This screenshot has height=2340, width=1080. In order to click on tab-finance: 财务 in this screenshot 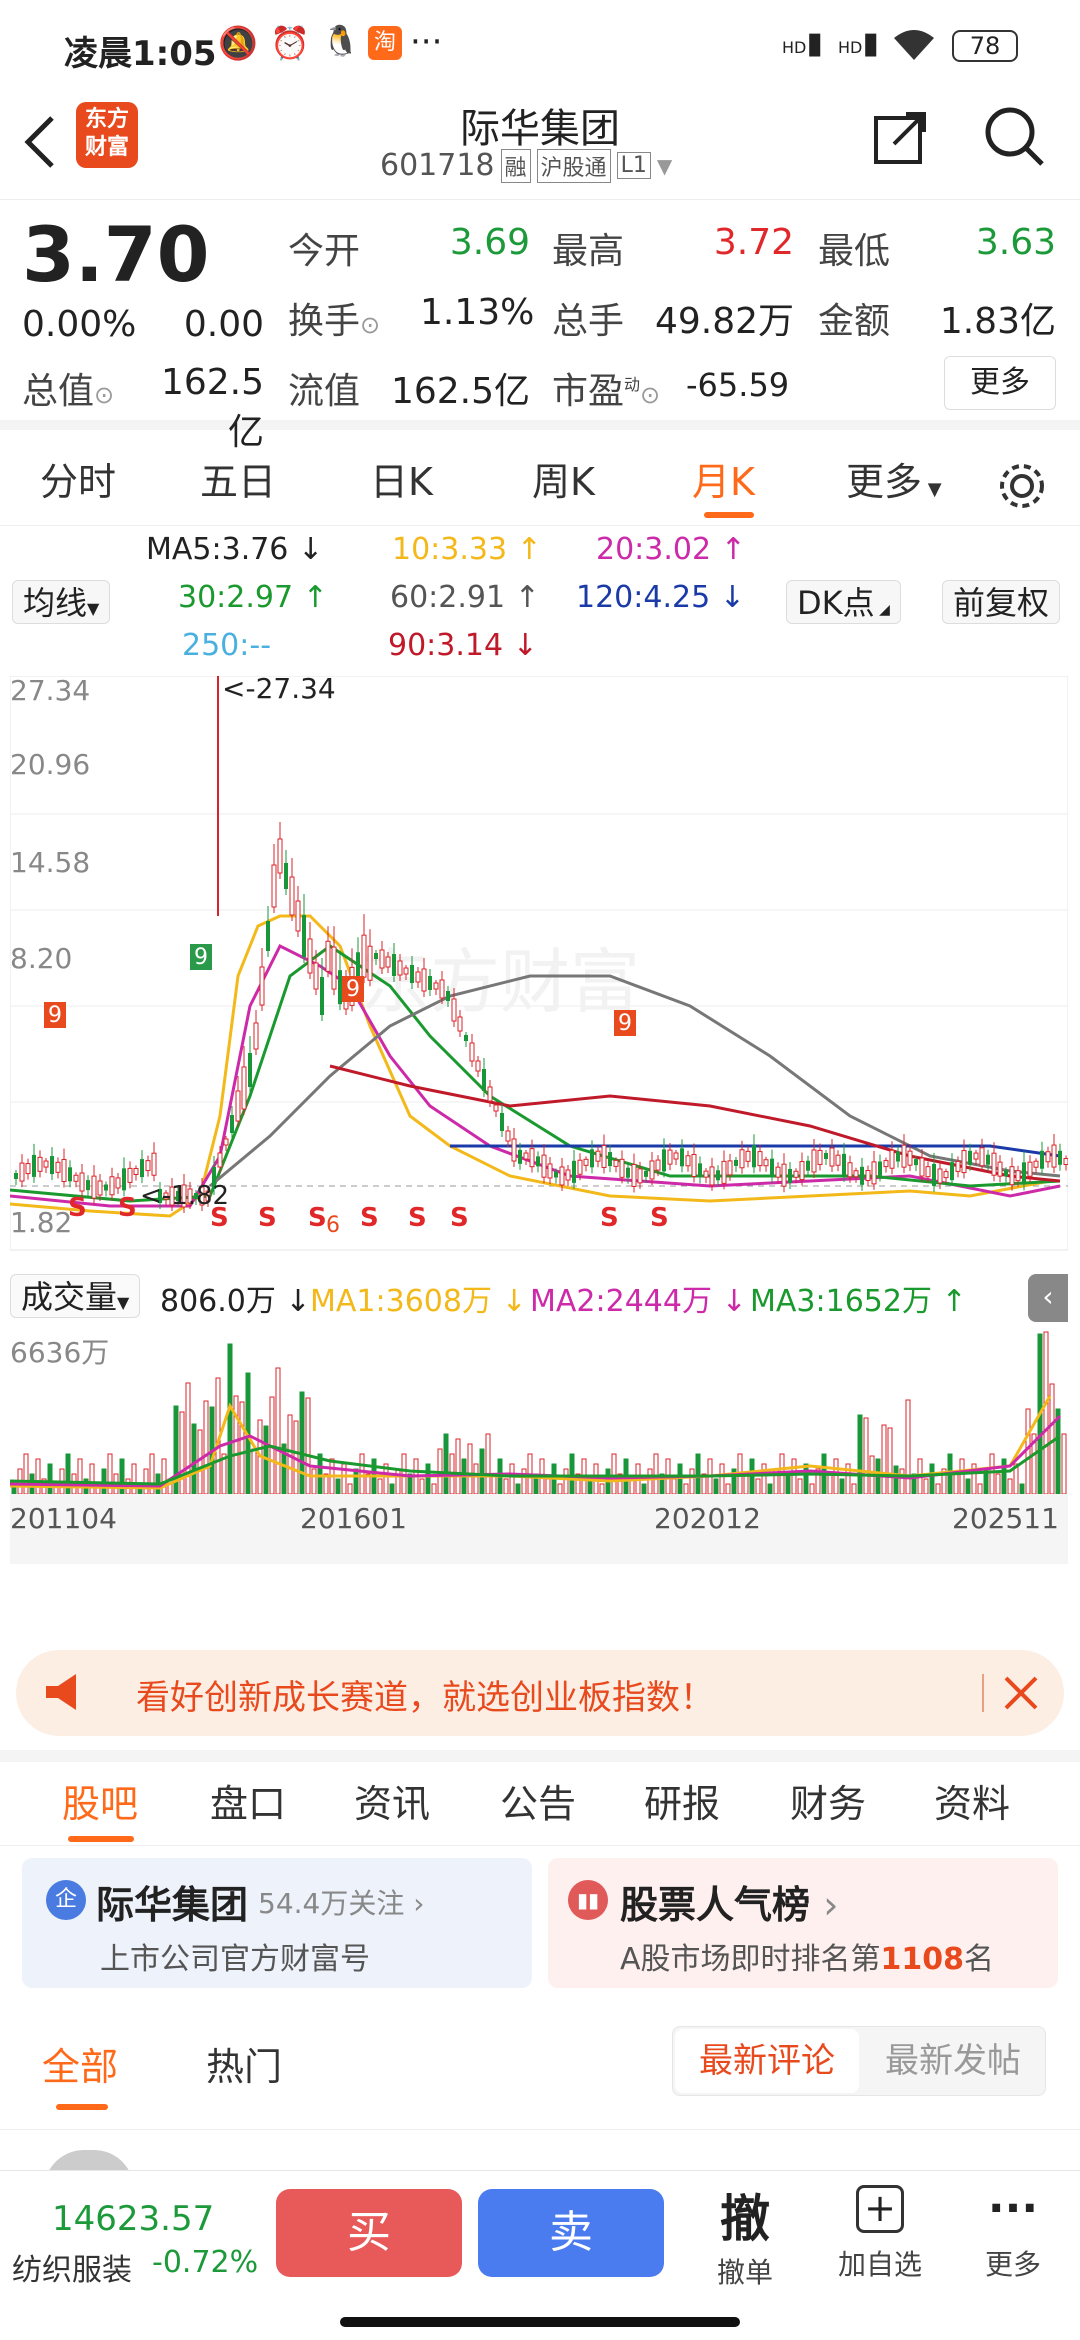, I will do `click(828, 1804)`.